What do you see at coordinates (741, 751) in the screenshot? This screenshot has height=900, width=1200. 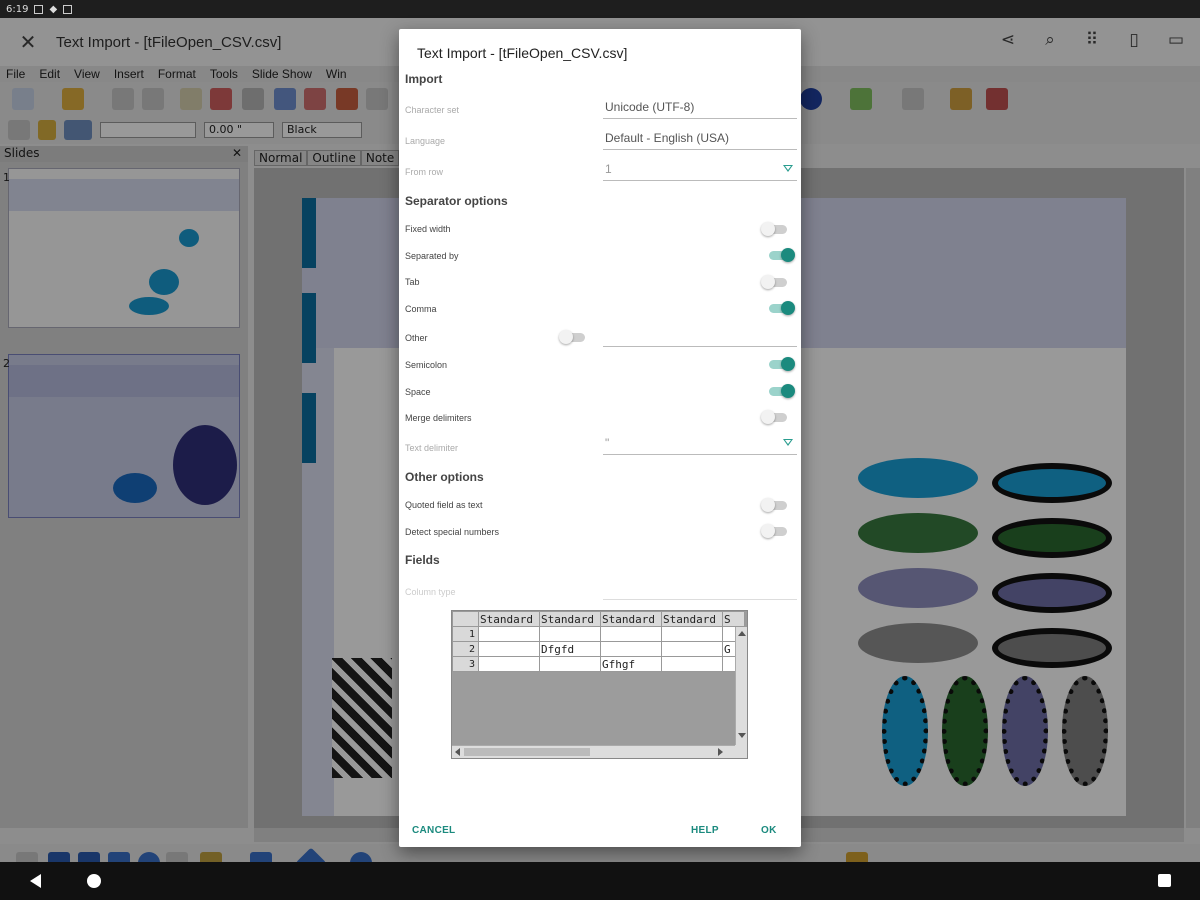 I see `grid-scroll-corner` at bounding box center [741, 751].